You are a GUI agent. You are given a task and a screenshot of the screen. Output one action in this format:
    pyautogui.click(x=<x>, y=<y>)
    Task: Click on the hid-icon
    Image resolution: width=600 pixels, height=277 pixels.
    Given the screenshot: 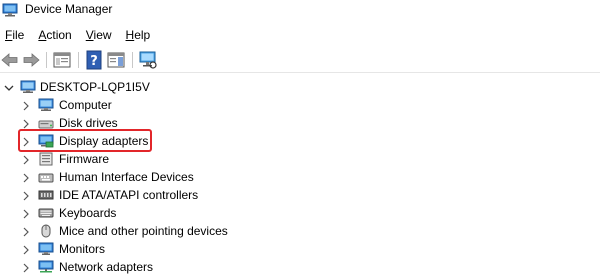 What is the action you would take?
    pyautogui.click(x=46, y=178)
    